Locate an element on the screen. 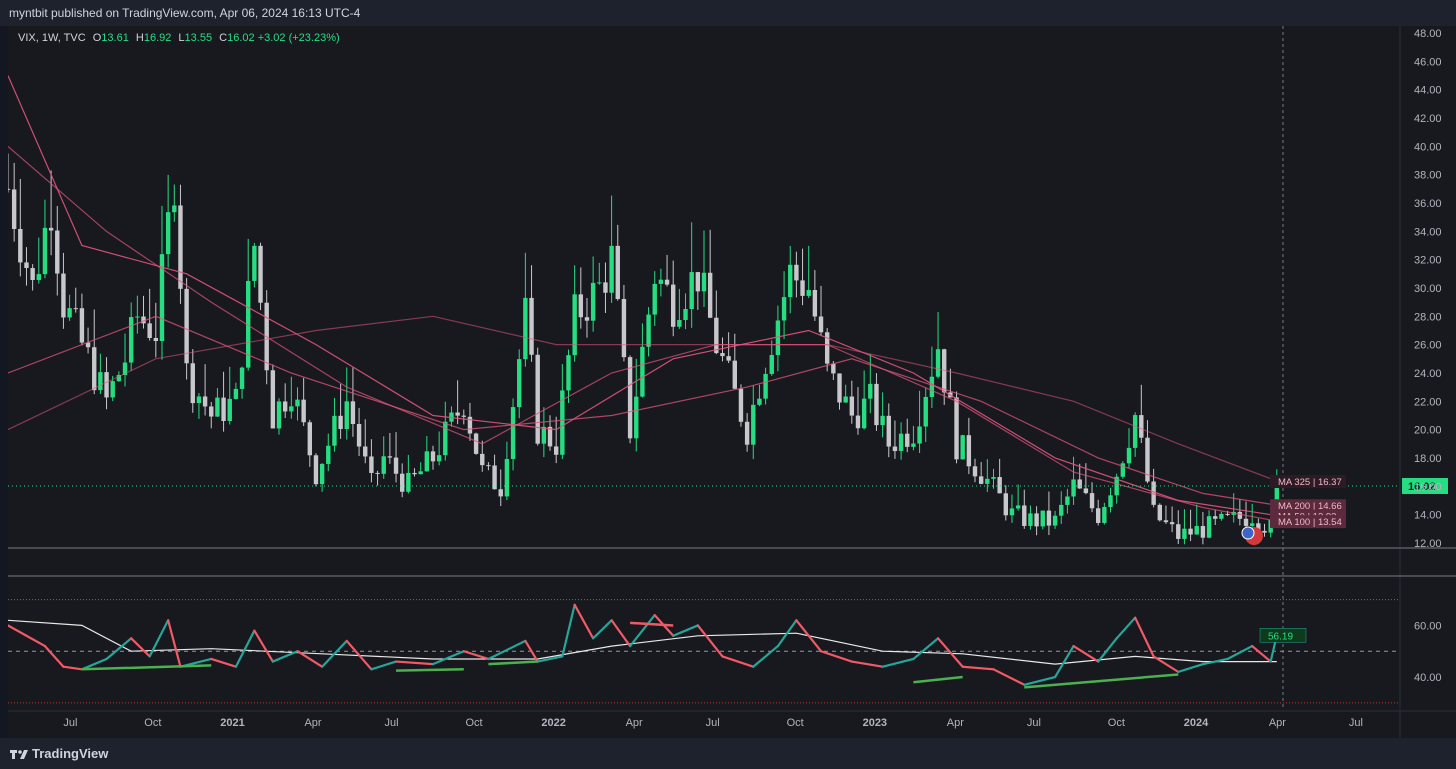 The image size is (1456, 769). ma-label: MA 325 | 16.37 is located at coordinates (1310, 482).